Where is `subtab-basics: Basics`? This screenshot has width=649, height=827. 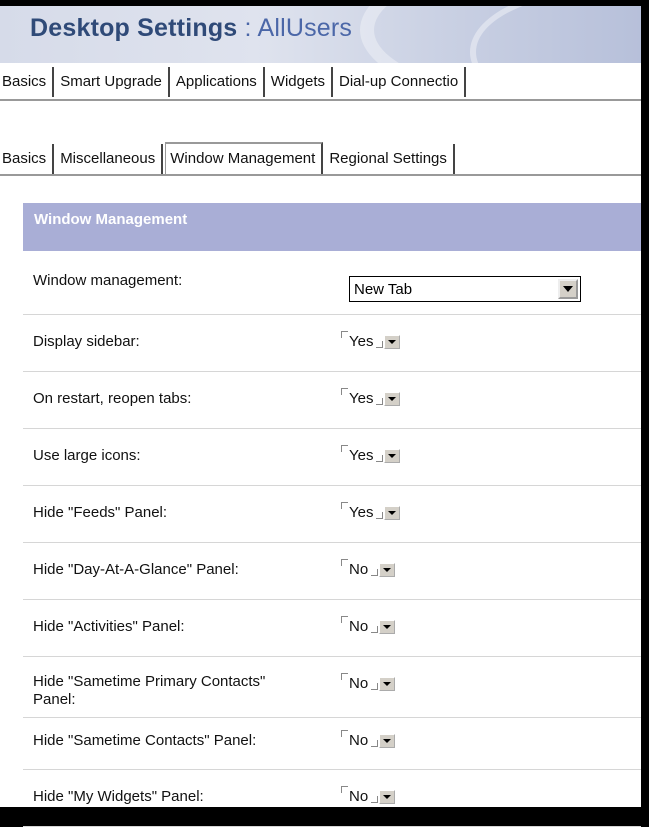
subtab-basics: Basics is located at coordinates (27, 159).